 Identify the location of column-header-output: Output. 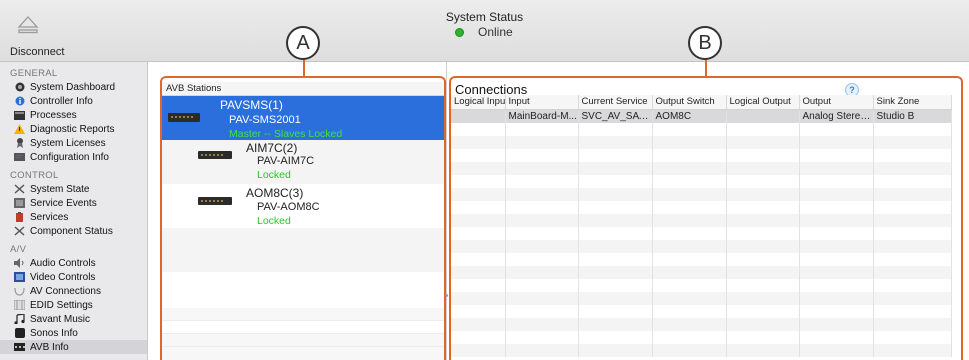
(836, 102).